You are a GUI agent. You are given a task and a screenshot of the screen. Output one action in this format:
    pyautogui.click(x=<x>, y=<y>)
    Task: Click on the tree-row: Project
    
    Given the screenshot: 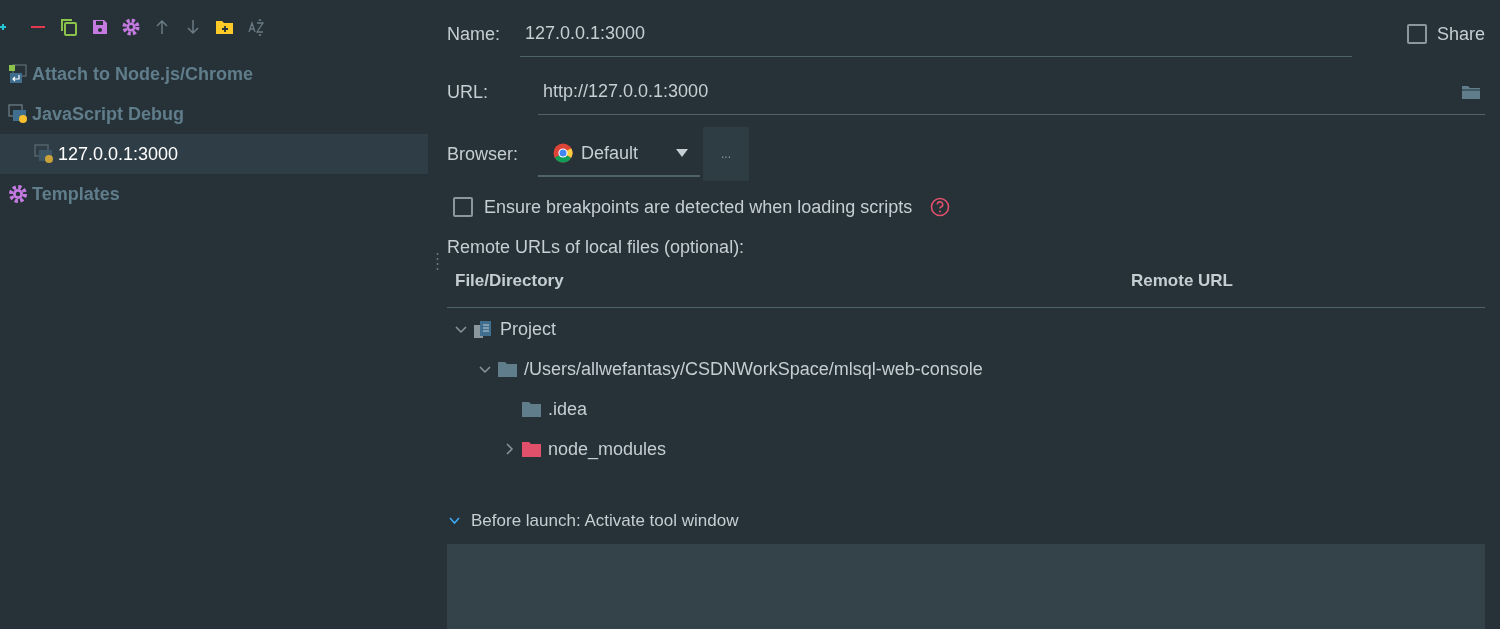 What is the action you would take?
    pyautogui.click(x=966, y=329)
    